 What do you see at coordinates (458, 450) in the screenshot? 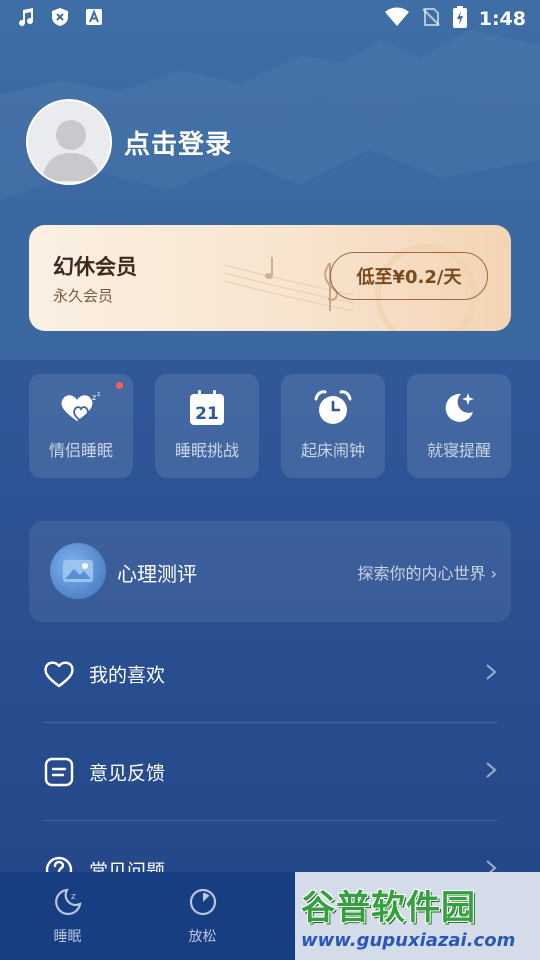
I see `tool-label: 就寝提醒` at bounding box center [458, 450].